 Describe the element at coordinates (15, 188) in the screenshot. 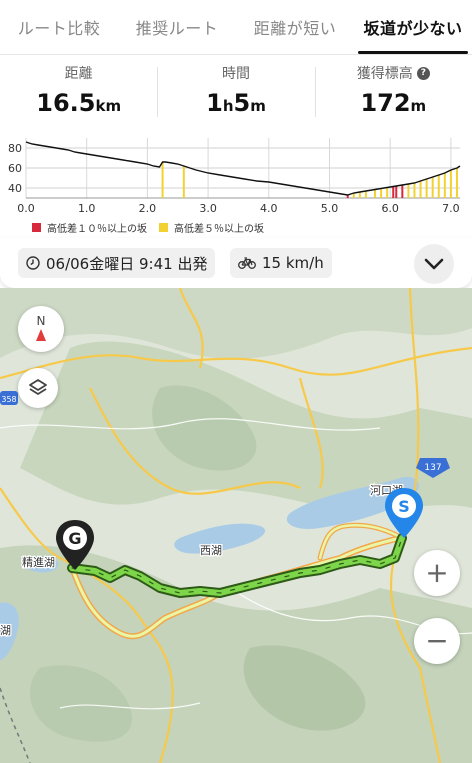

I see `y-tick-label: 40` at that location.